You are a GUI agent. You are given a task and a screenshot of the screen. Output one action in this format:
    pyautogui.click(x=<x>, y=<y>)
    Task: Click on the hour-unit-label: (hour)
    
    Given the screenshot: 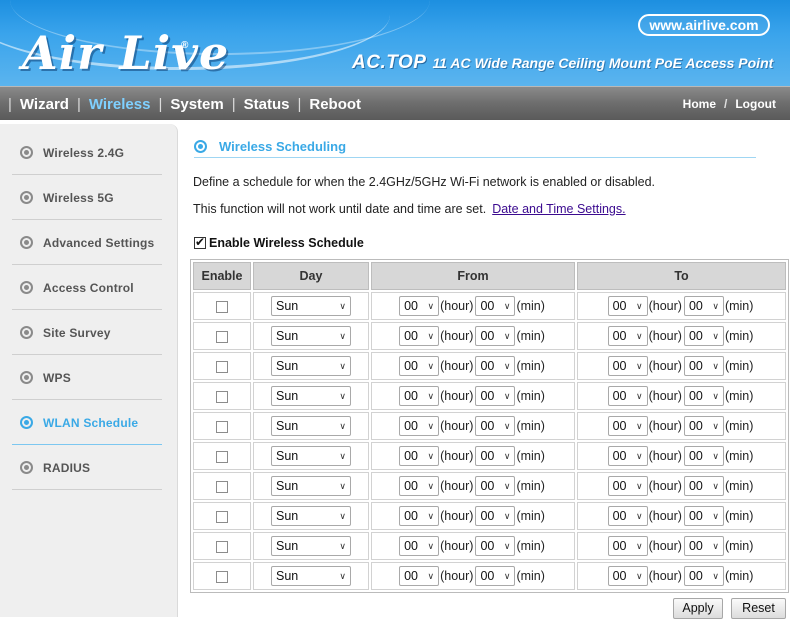 What is the action you would take?
    pyautogui.click(x=665, y=306)
    